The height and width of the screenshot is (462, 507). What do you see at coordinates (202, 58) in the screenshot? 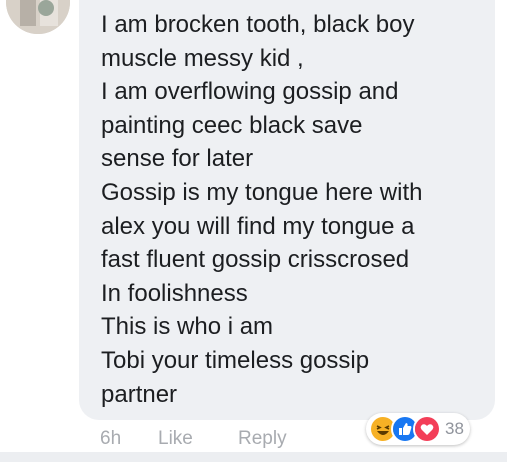
I see `comment-line: muscle messy kid ,` at bounding box center [202, 58].